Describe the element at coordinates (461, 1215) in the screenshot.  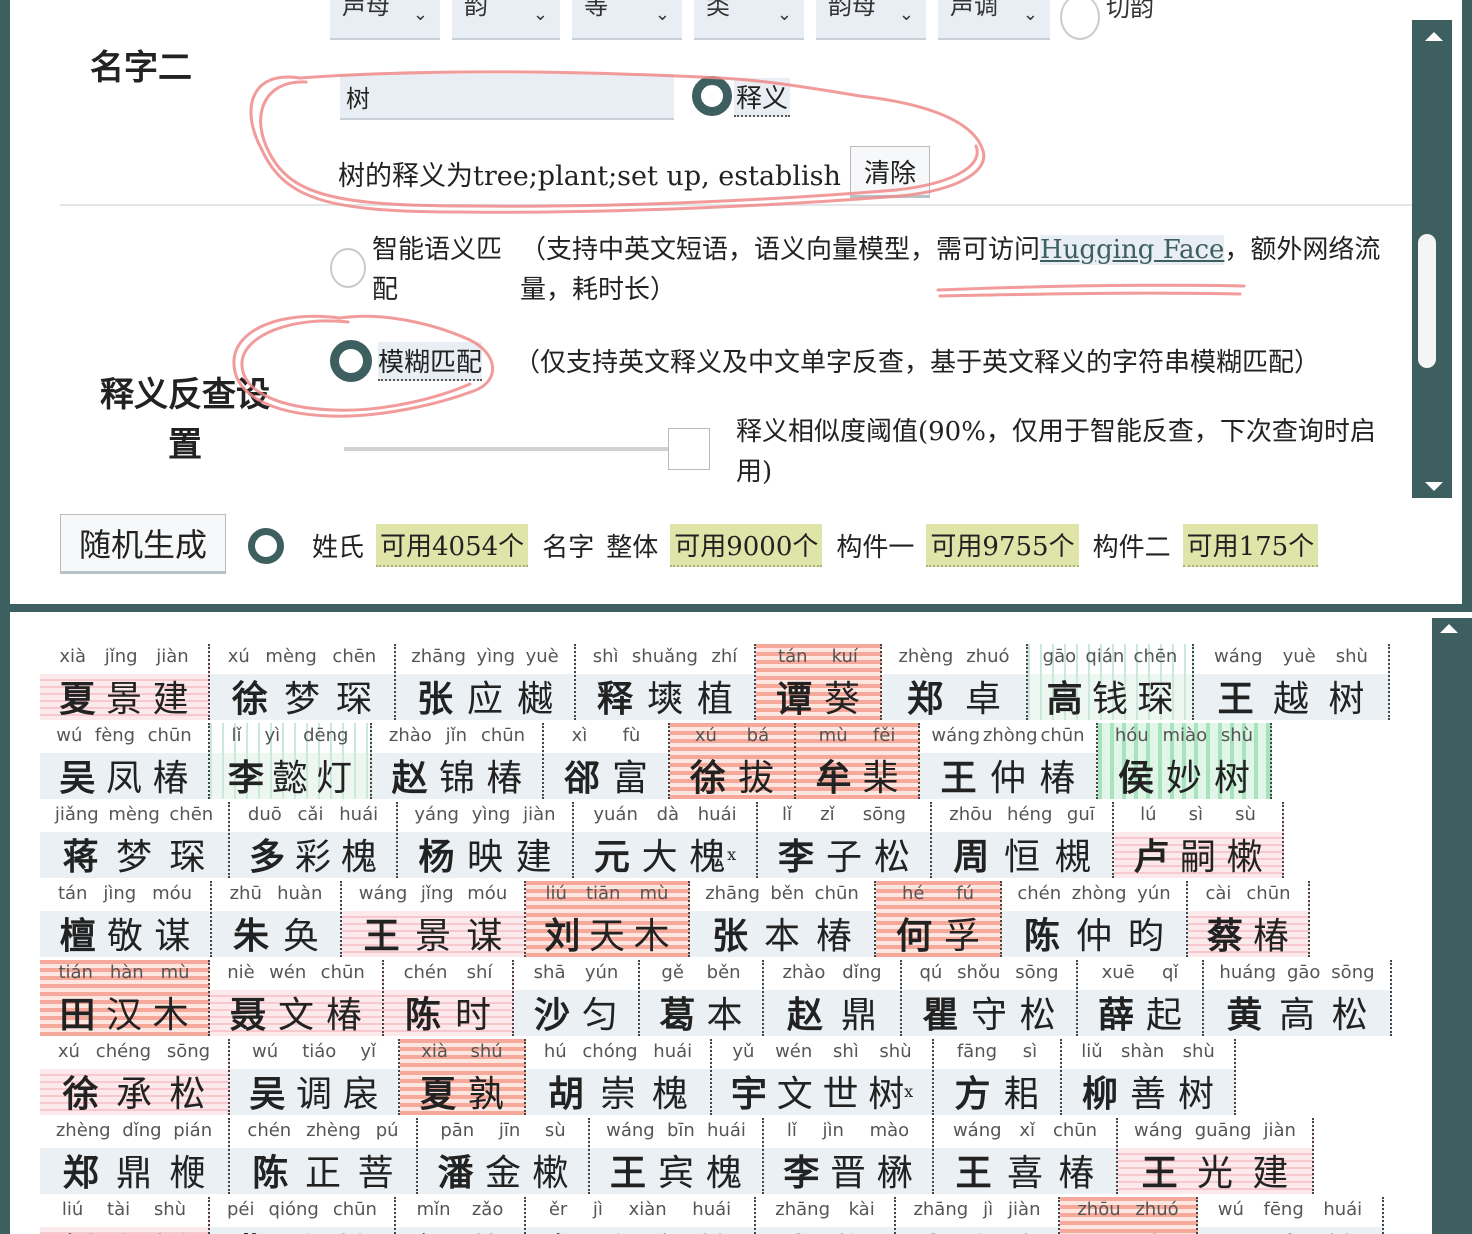
I see `name-card: mǐnzǎo闵藻` at that location.